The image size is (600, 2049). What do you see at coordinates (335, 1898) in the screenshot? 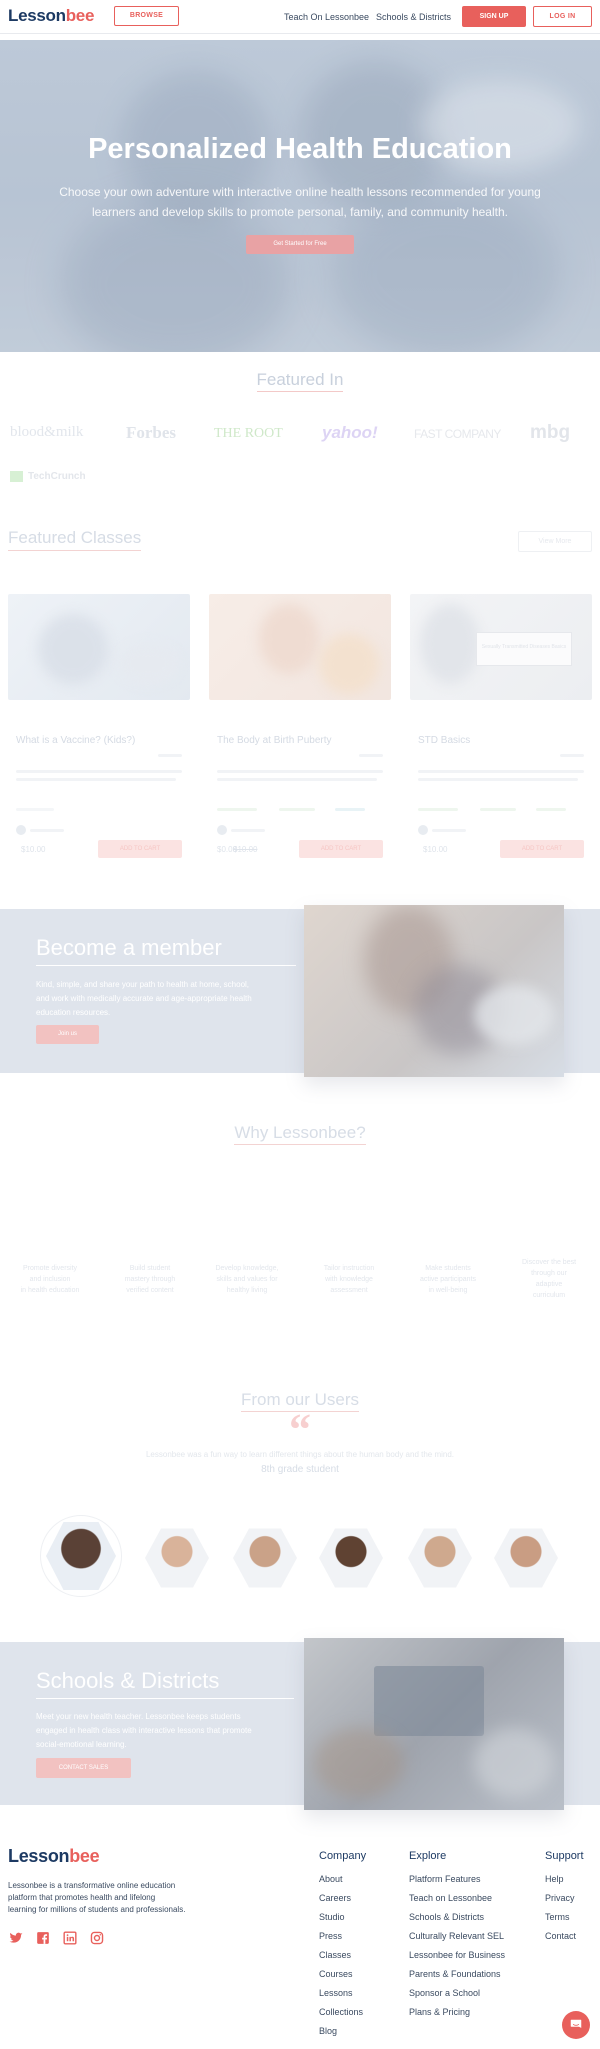
I see `footer-link-careers: Careers` at bounding box center [335, 1898].